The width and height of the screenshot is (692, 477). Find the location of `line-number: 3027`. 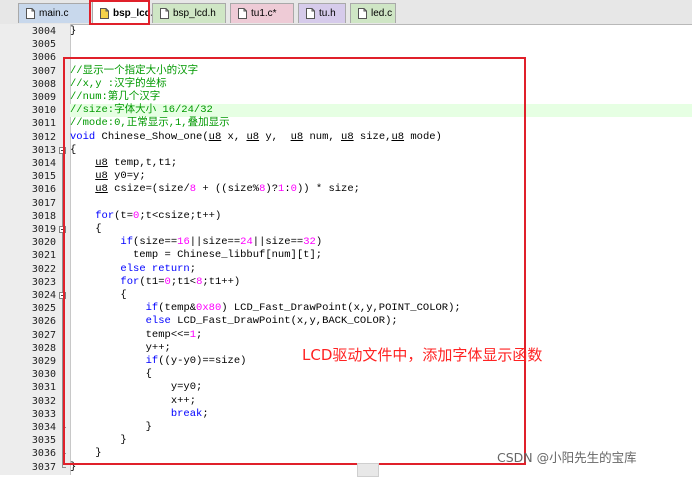

line-number: 3027 is located at coordinates (43, 335).